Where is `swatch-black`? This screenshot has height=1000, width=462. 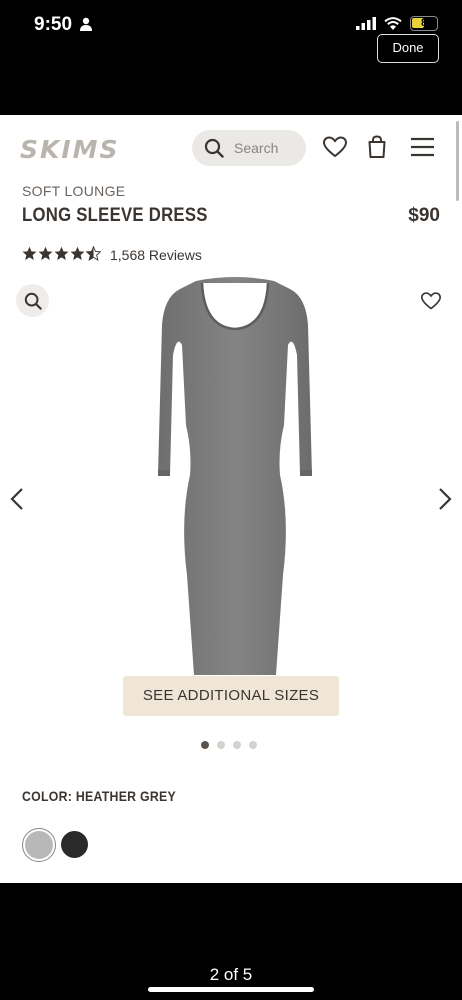 swatch-black is located at coordinates (74, 844).